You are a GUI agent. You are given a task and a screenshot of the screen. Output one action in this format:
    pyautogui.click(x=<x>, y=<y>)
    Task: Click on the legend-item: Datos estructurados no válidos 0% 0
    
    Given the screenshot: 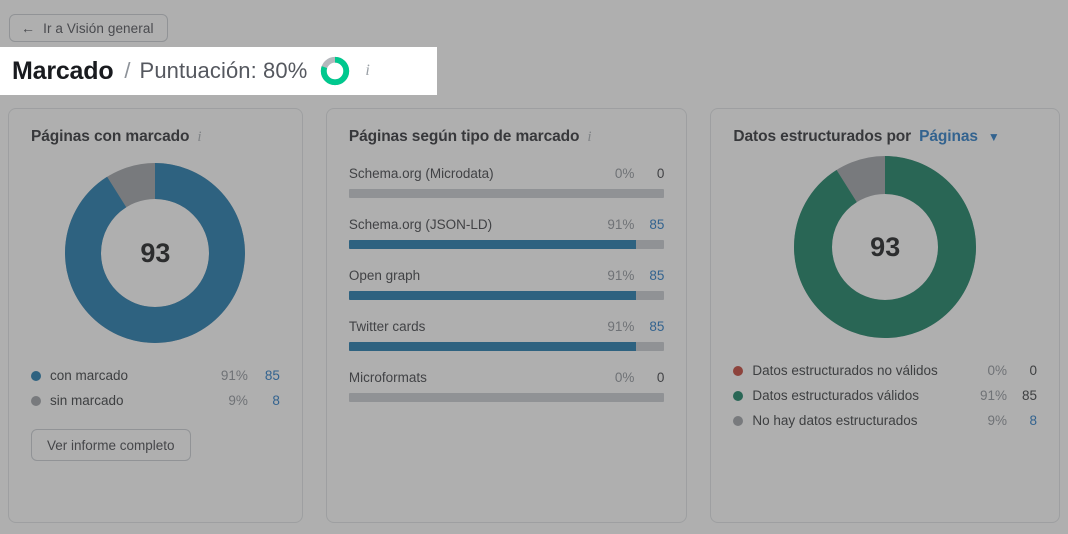 What is the action you would take?
    pyautogui.click(x=885, y=370)
    